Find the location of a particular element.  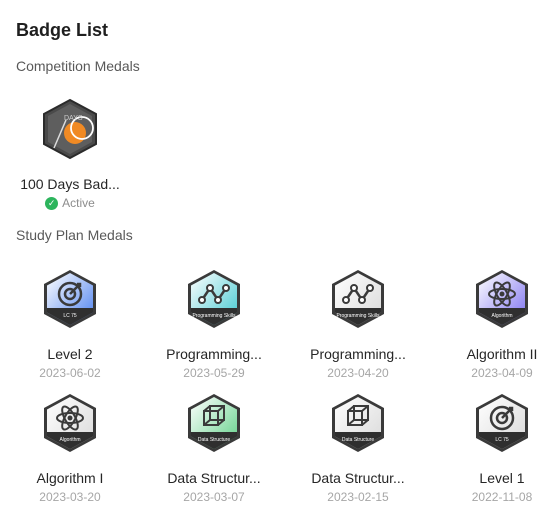

badge-date: 2023-03-20 is located at coordinates (70, 497).